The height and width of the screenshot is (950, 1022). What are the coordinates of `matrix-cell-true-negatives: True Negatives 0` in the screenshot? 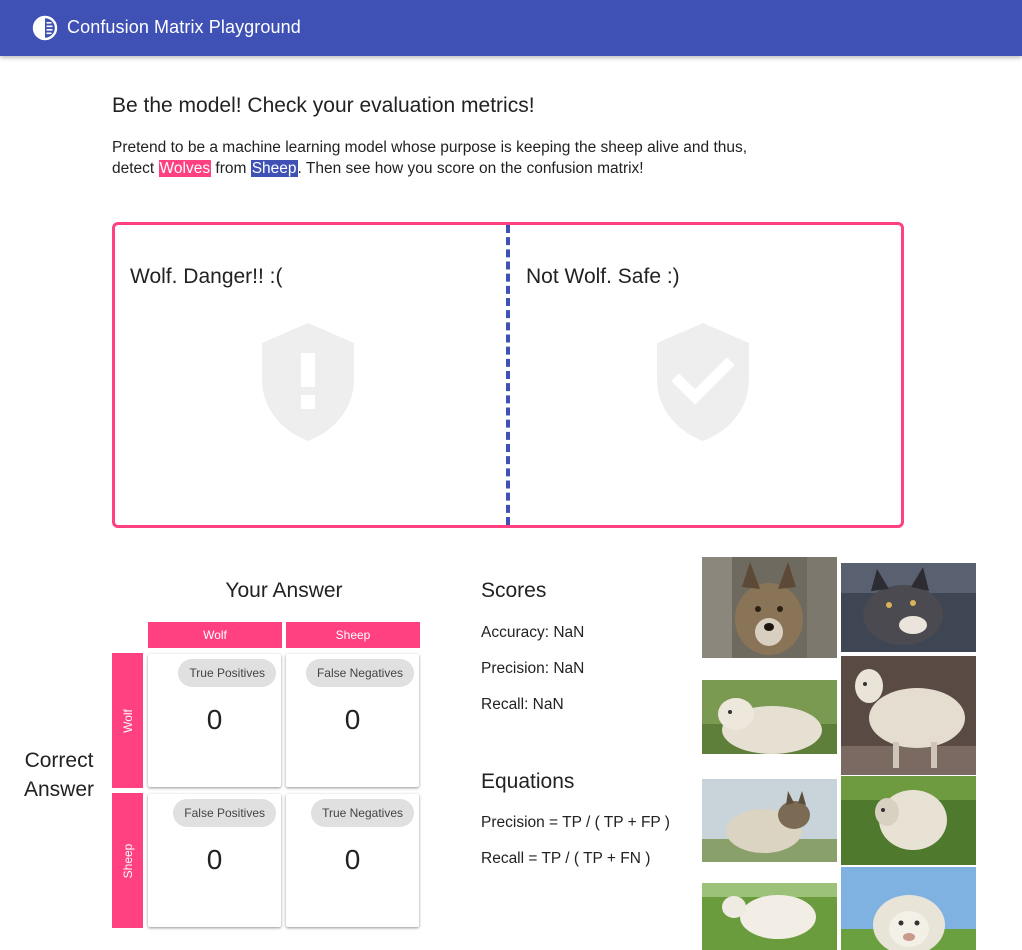 It's located at (352, 860).